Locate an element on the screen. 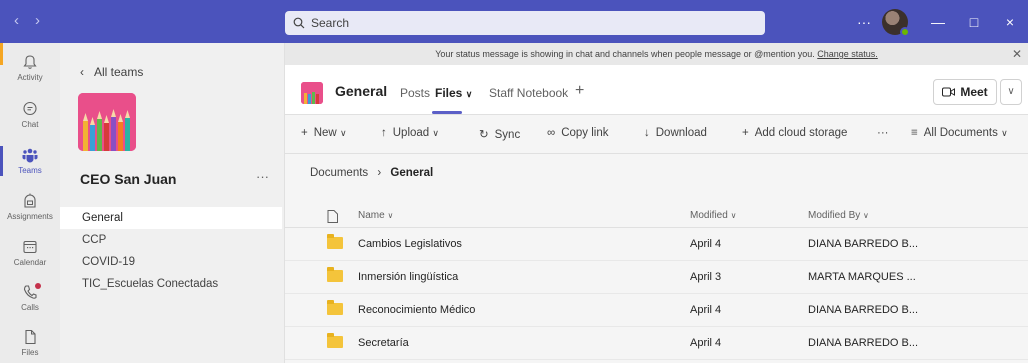 This screenshot has height=363, width=1028. table-header: Name ∨ Modified ∨ Modified By ∨ is located at coordinates (656, 215).